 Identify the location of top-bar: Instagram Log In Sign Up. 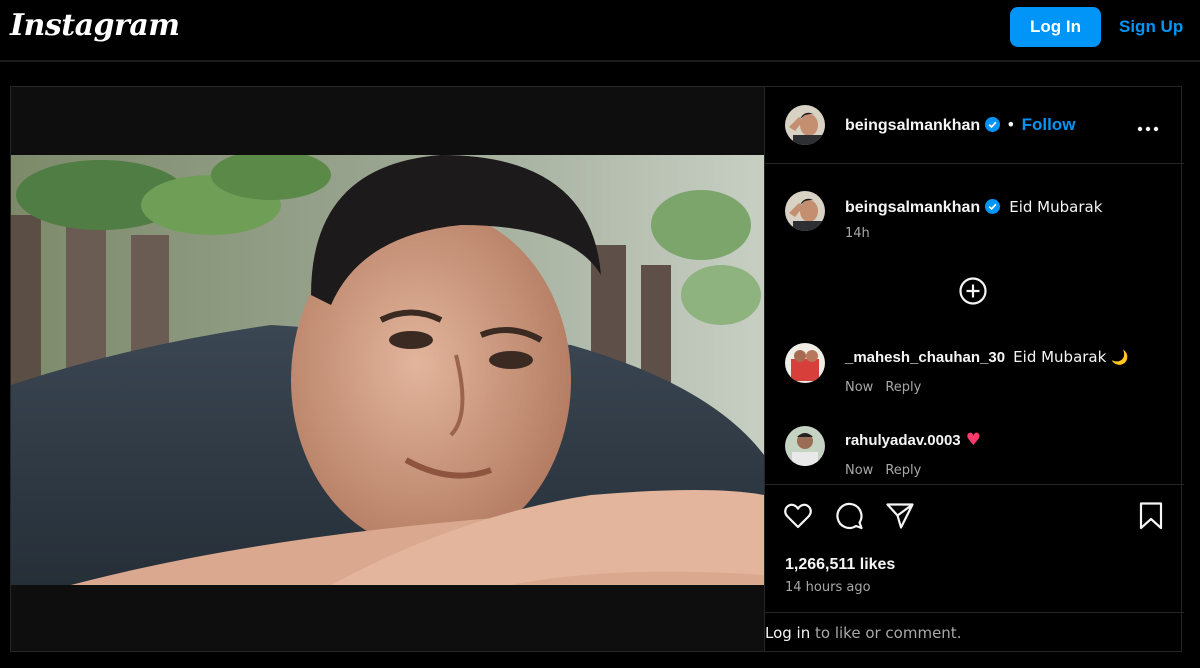
(600, 31).